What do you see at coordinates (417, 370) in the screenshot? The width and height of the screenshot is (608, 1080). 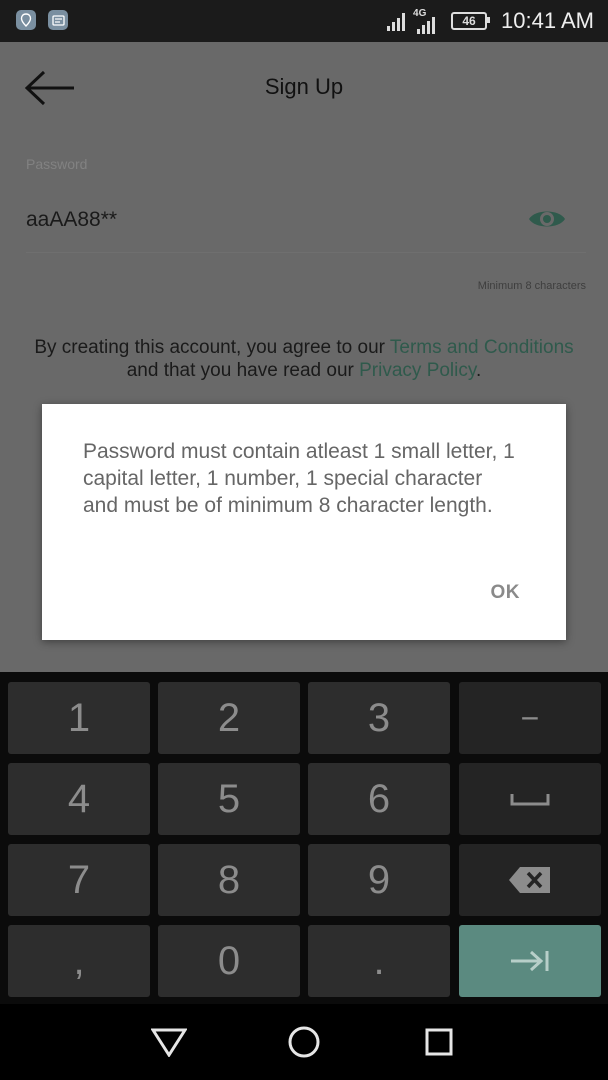 I see `privacy-policy-link: Privacy Policy` at bounding box center [417, 370].